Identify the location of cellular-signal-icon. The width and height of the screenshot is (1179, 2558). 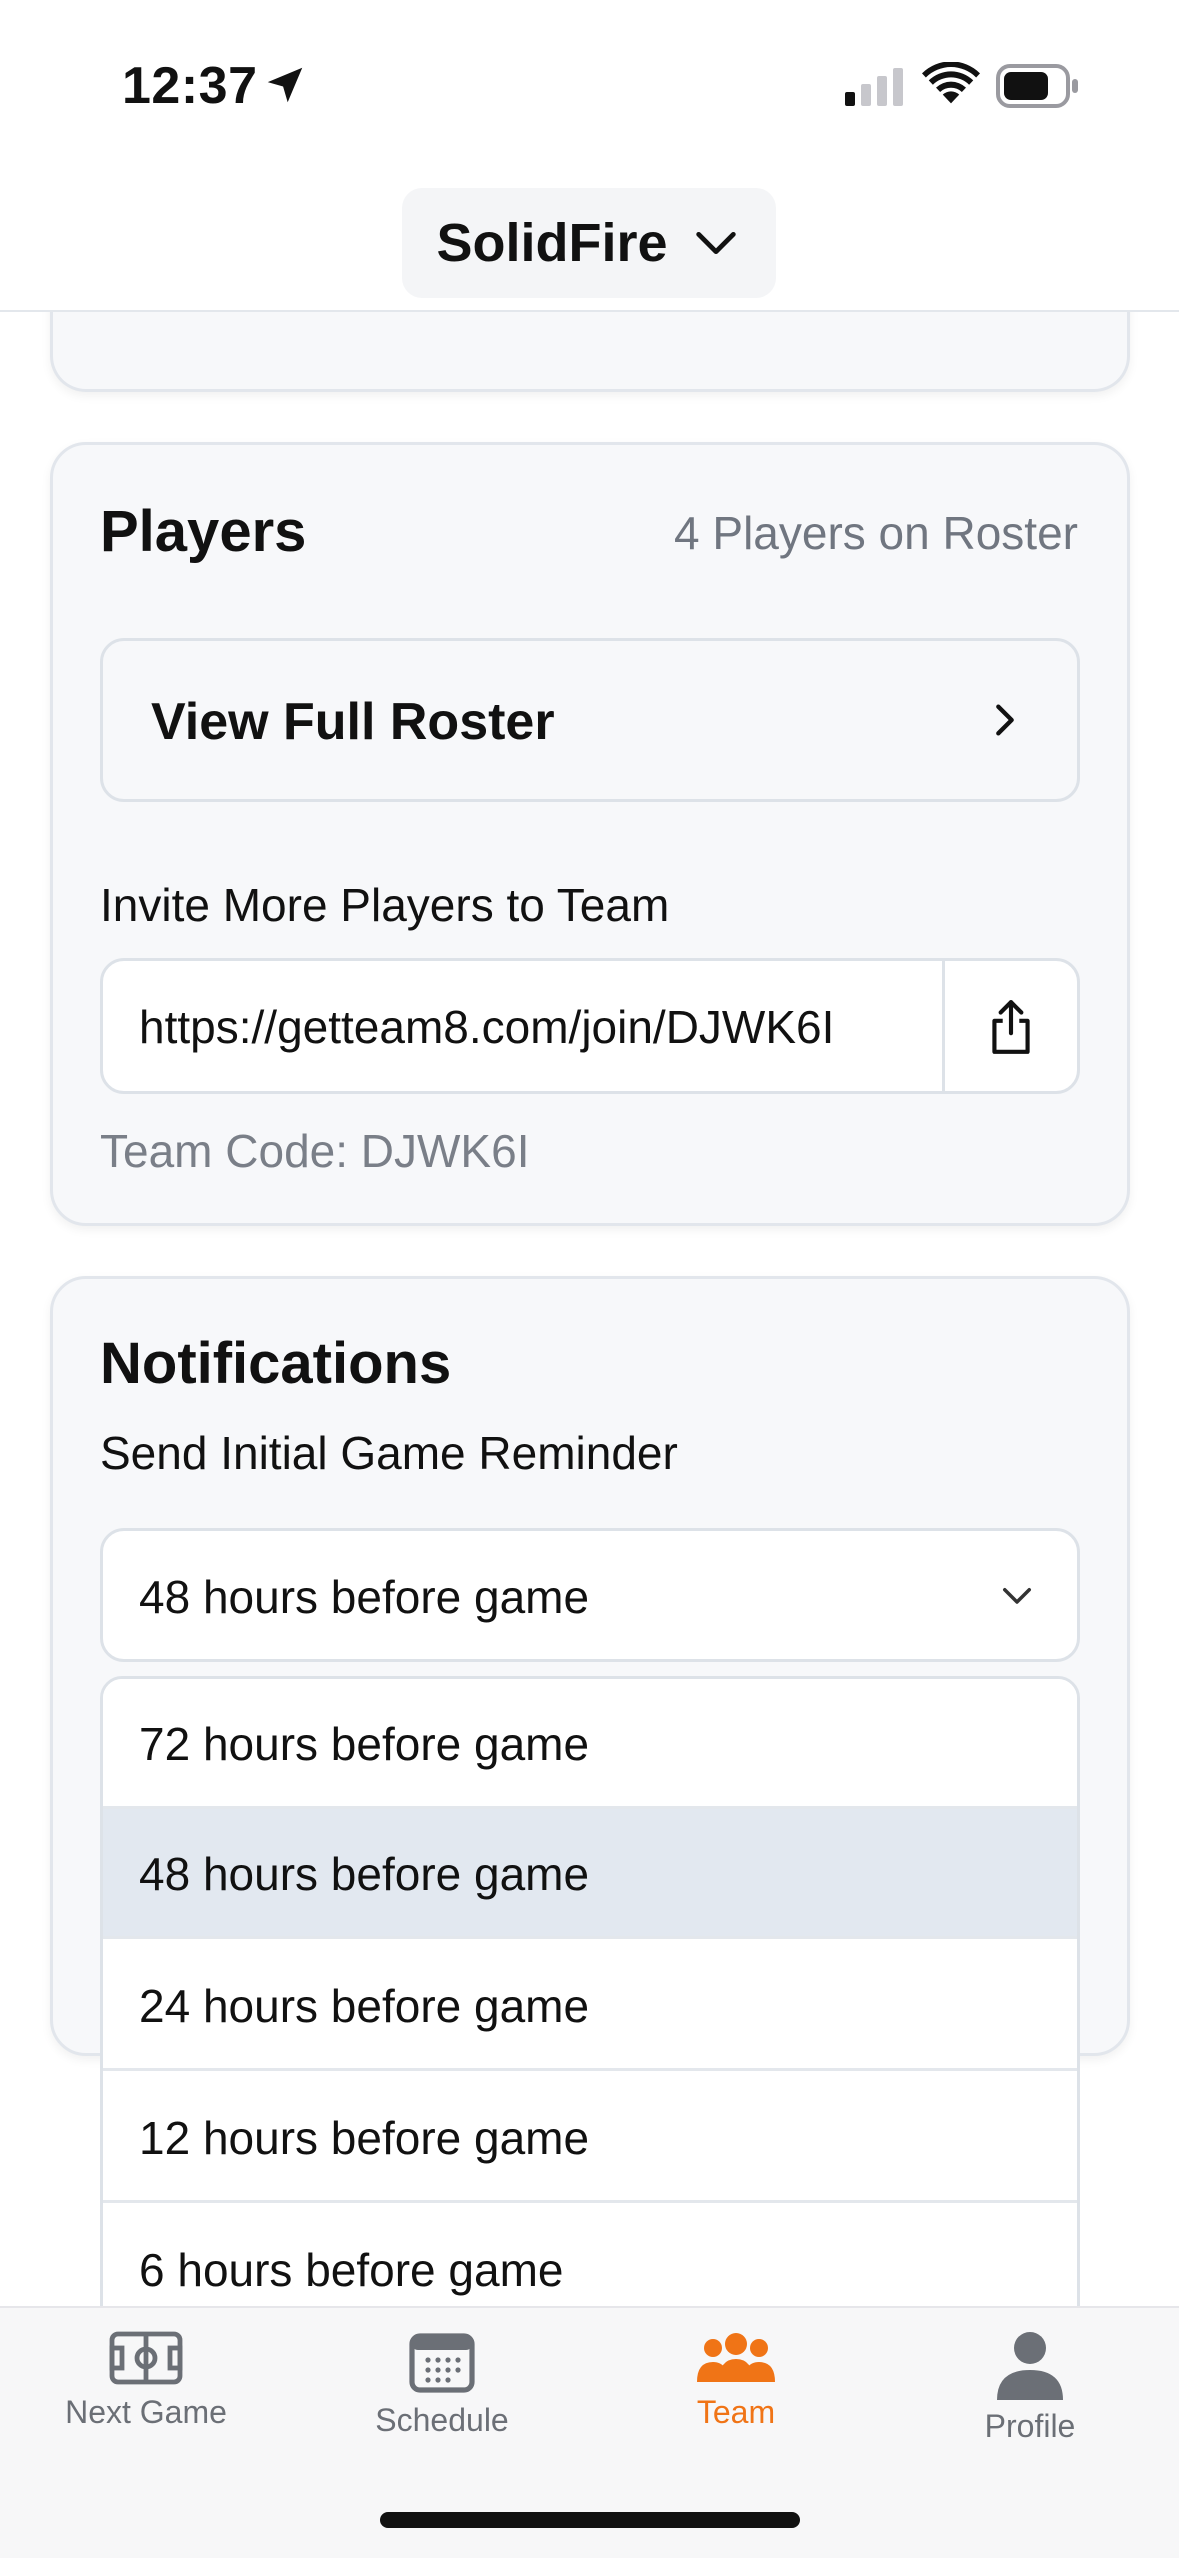
(874, 87).